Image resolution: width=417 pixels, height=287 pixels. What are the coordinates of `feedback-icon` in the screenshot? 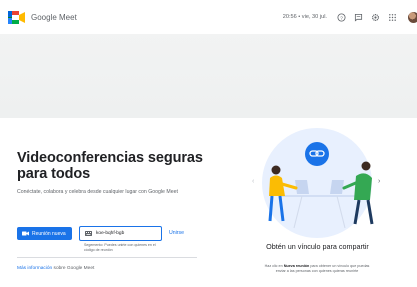 It's located at (358, 17).